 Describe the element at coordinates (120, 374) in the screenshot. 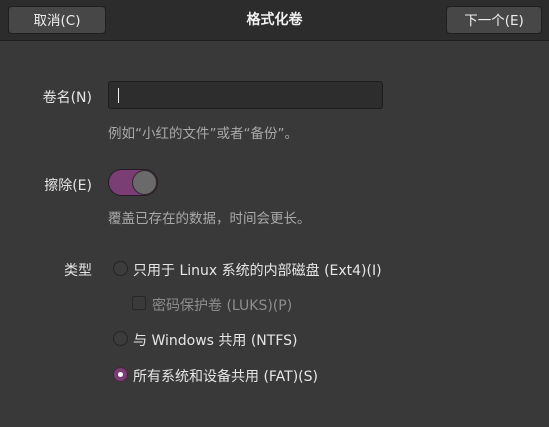

I see `radio-fat` at that location.